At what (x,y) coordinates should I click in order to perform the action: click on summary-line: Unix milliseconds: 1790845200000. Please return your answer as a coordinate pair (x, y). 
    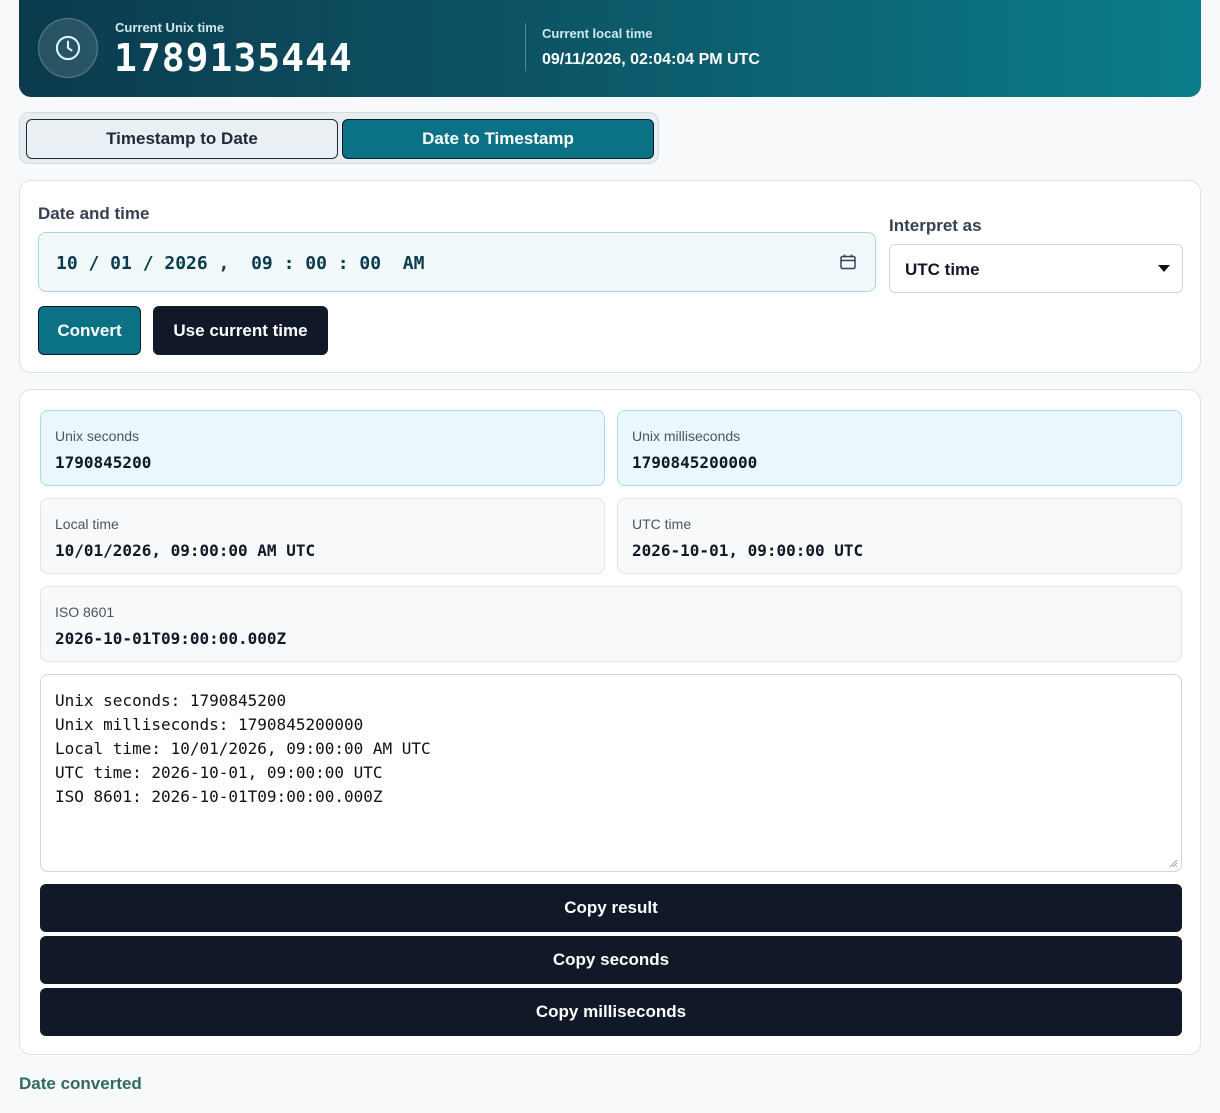
    Looking at the image, I should click on (209, 724).